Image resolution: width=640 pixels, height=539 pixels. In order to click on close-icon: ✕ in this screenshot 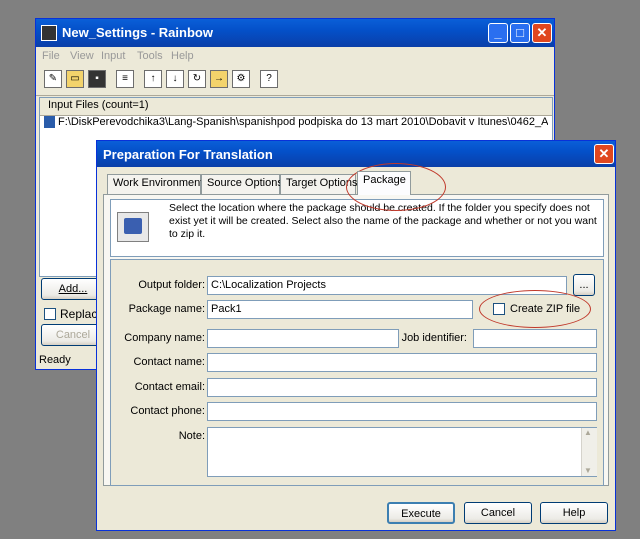, I will do `click(542, 33)`.